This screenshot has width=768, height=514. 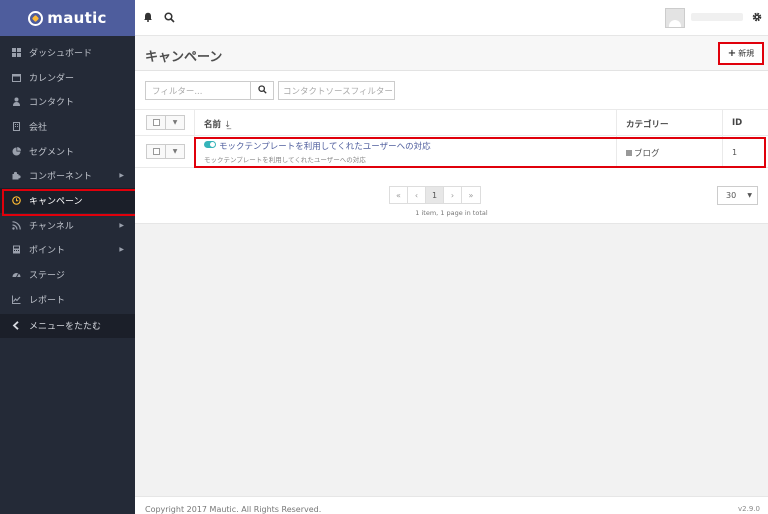 I want to click on page-1-button: 1, so click(x=435, y=195).